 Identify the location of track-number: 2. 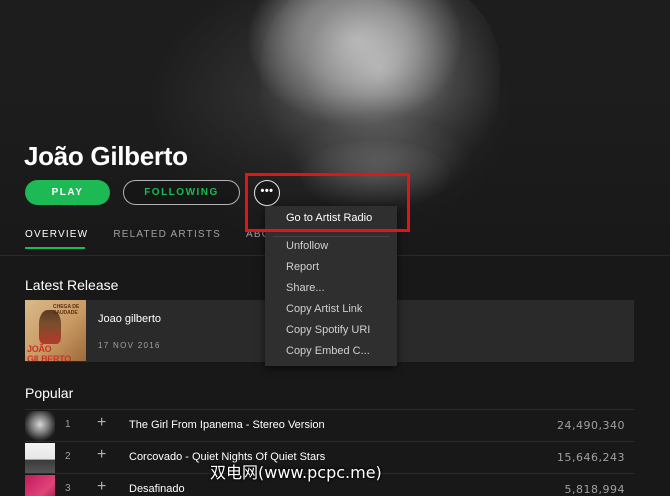
(68, 456).